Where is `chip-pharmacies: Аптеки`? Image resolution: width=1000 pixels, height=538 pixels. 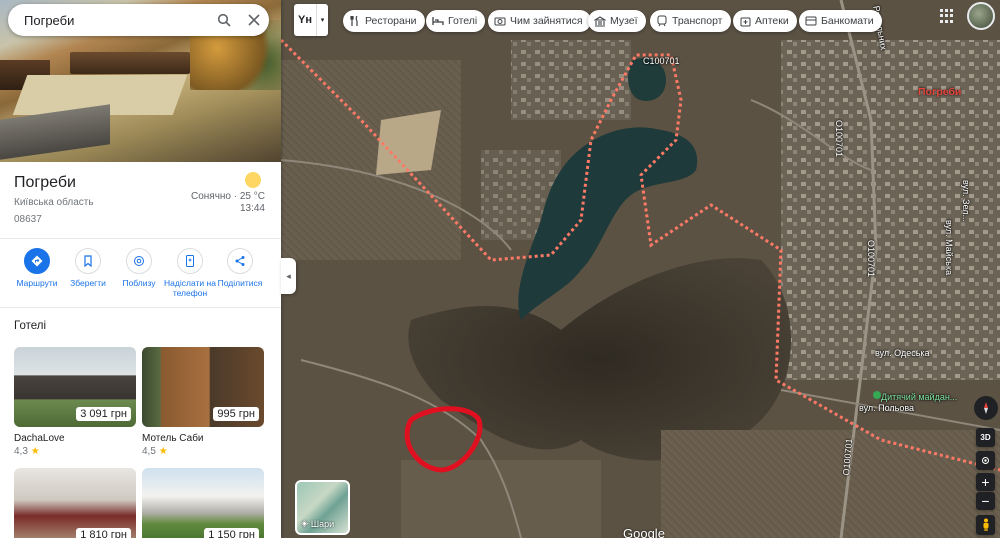
chip-pharmacies: Аптеки is located at coordinates (765, 21).